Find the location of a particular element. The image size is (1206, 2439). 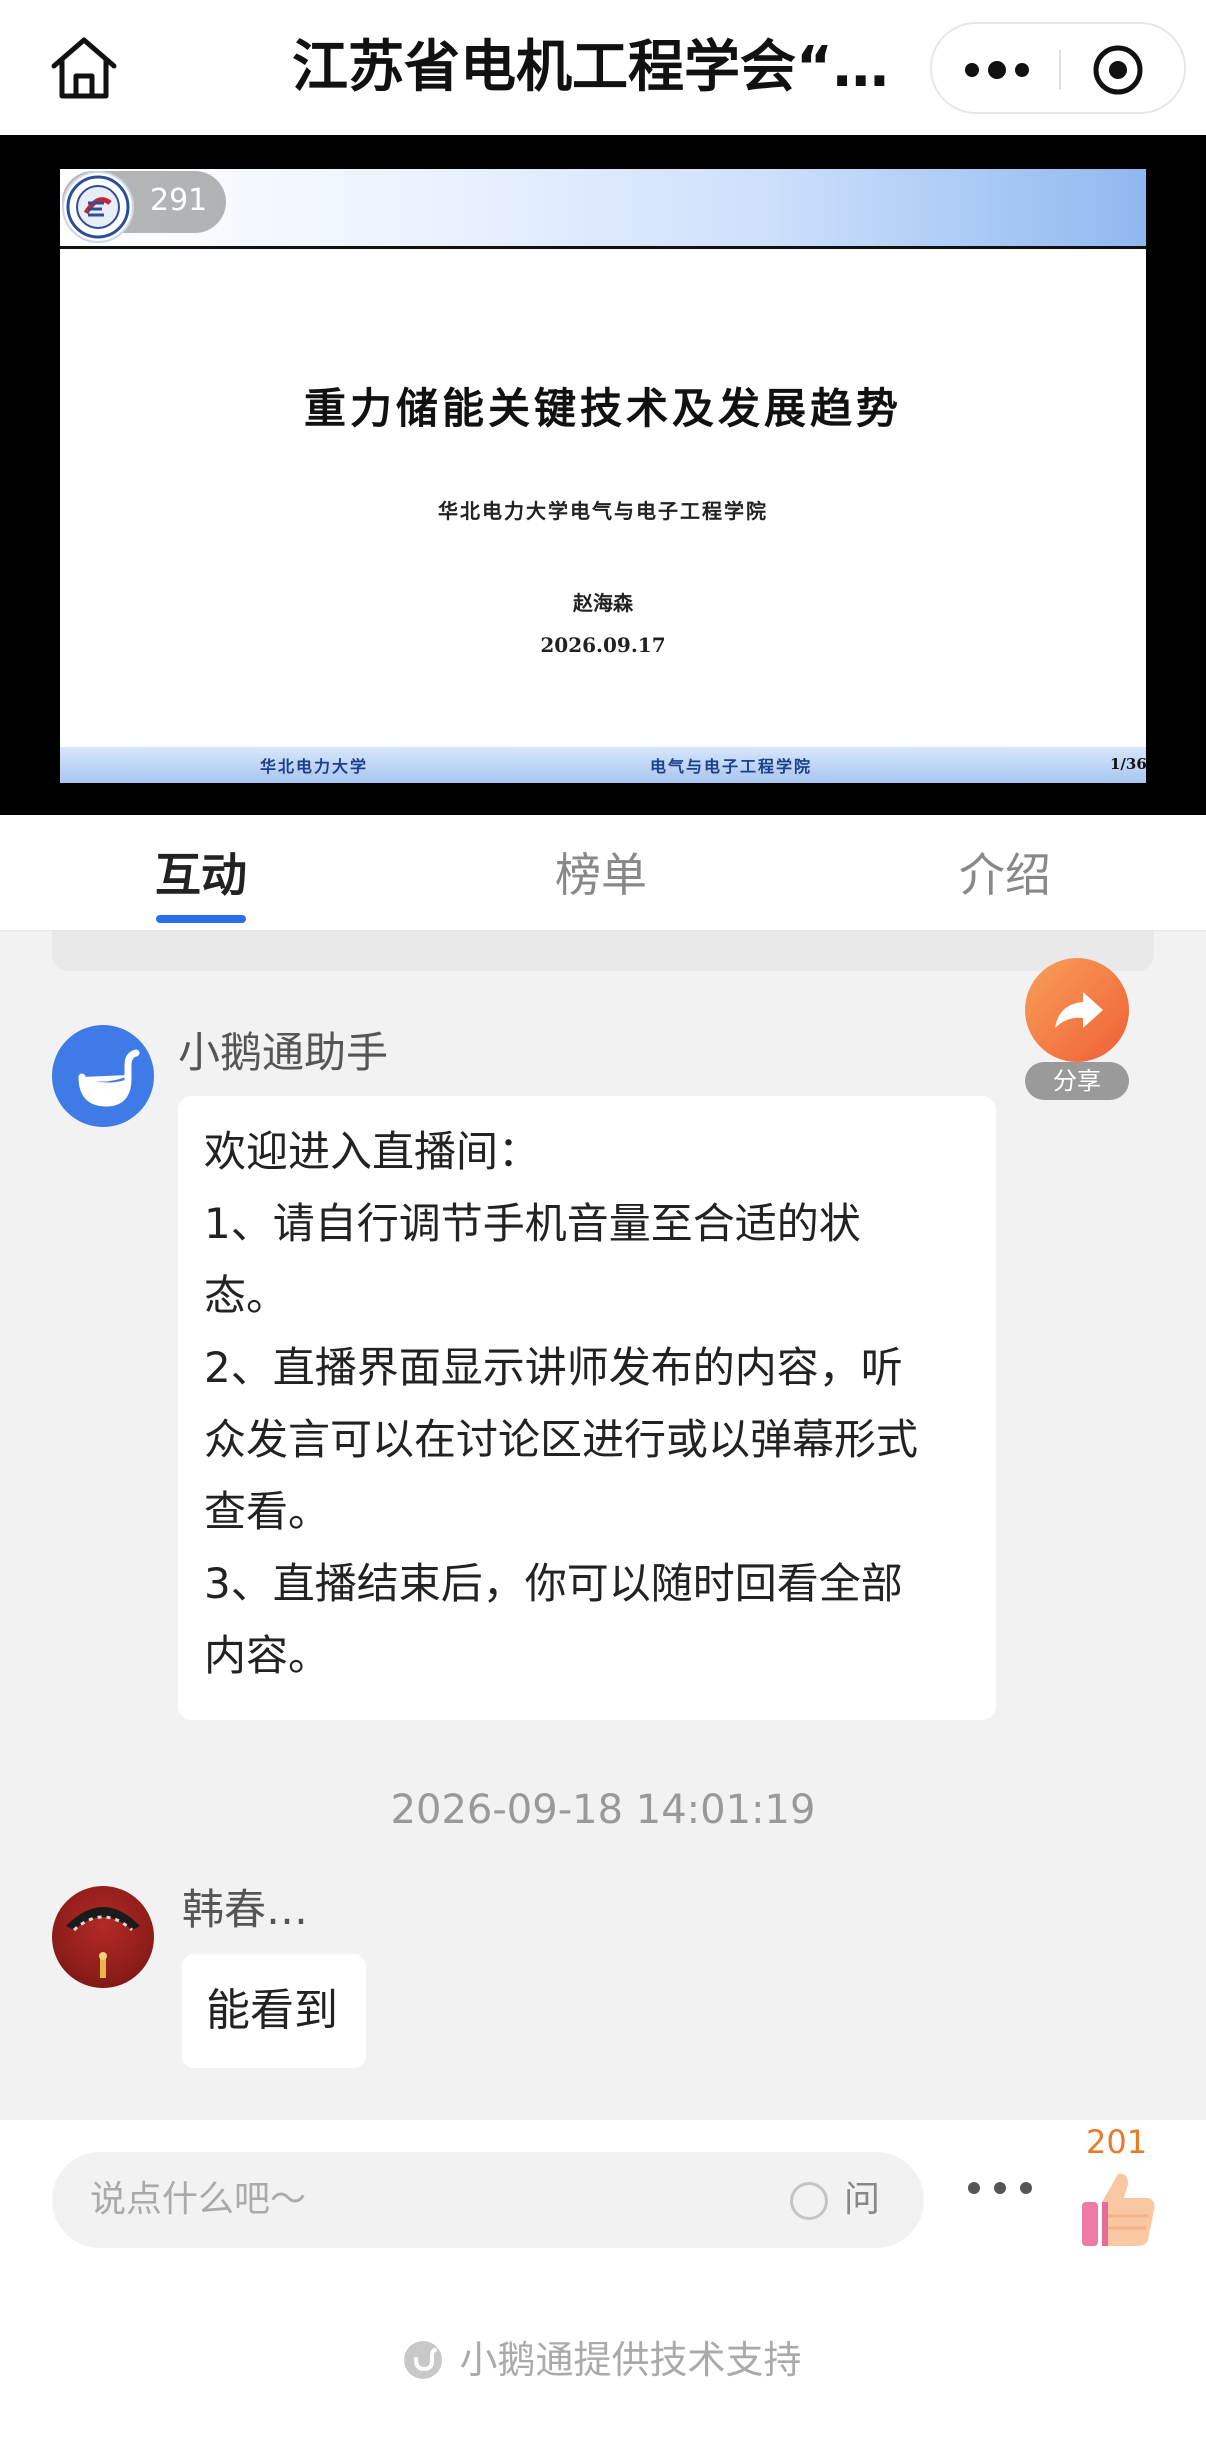

slide-footer-band is located at coordinates (603, 765).